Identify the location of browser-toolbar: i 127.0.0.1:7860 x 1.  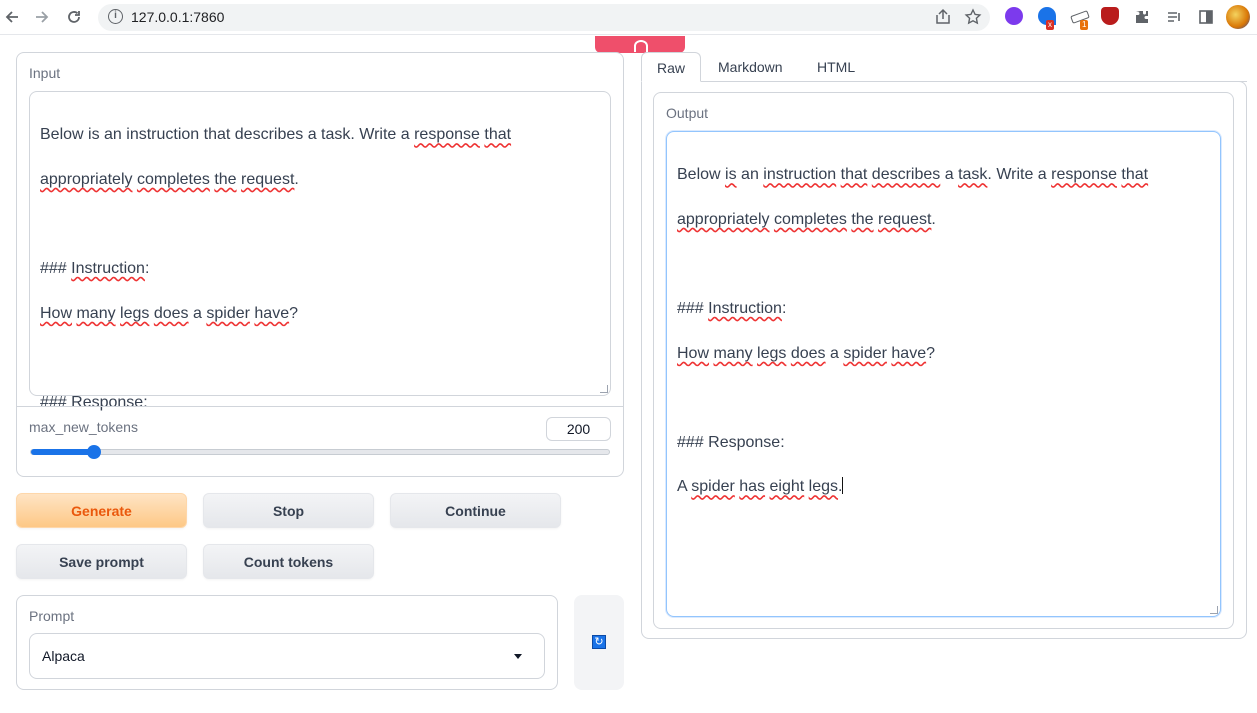
(628, 17).